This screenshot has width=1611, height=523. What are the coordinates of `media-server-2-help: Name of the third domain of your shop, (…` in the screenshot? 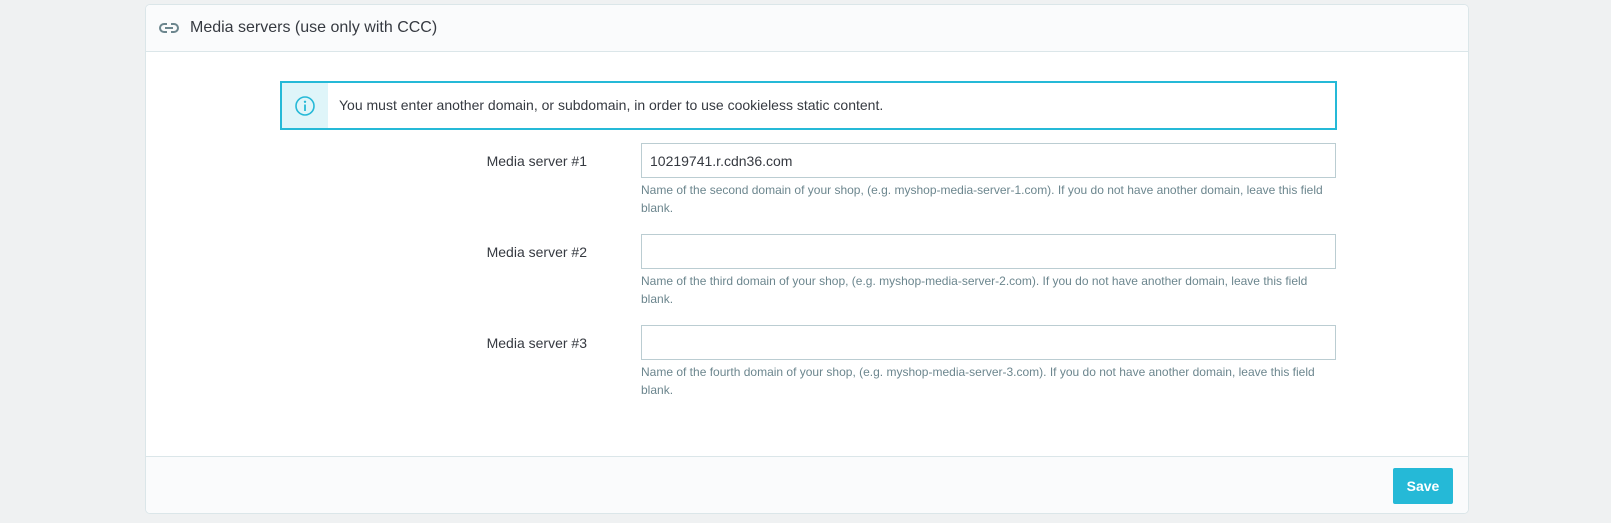 It's located at (974, 290).